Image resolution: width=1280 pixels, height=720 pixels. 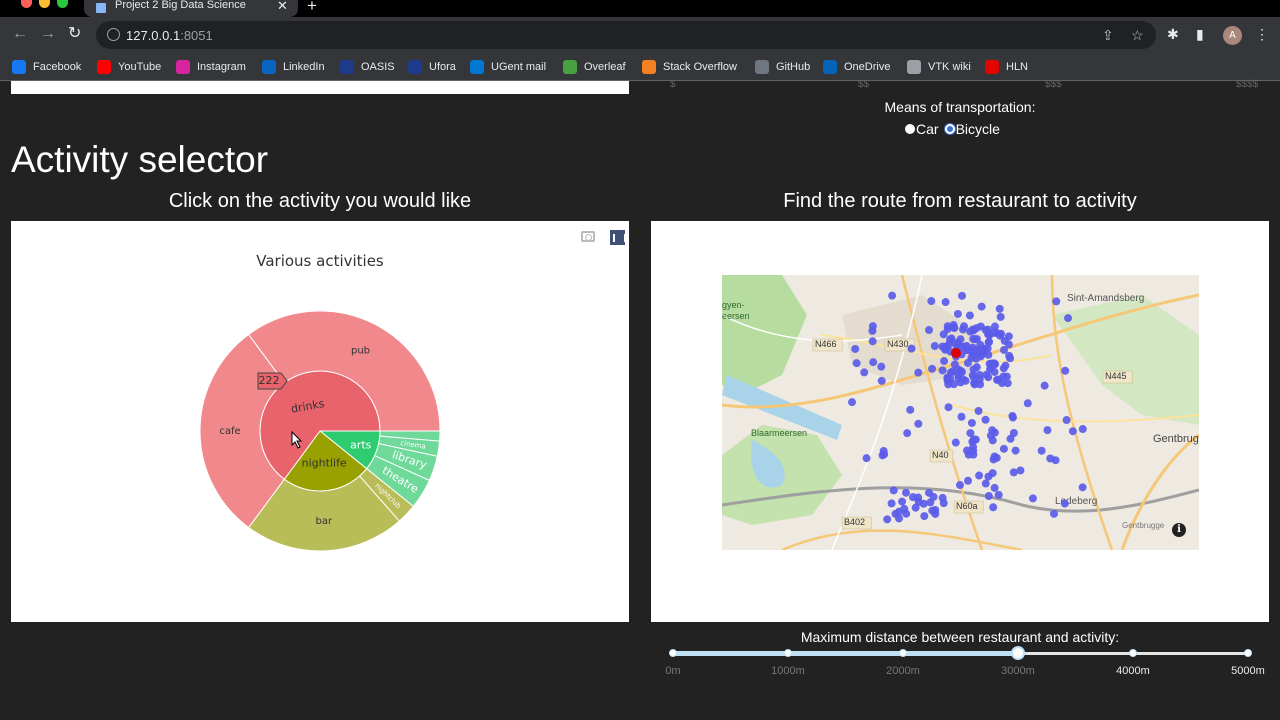 I want to click on bookmark-instagram: Instagram, so click(x=211, y=67).